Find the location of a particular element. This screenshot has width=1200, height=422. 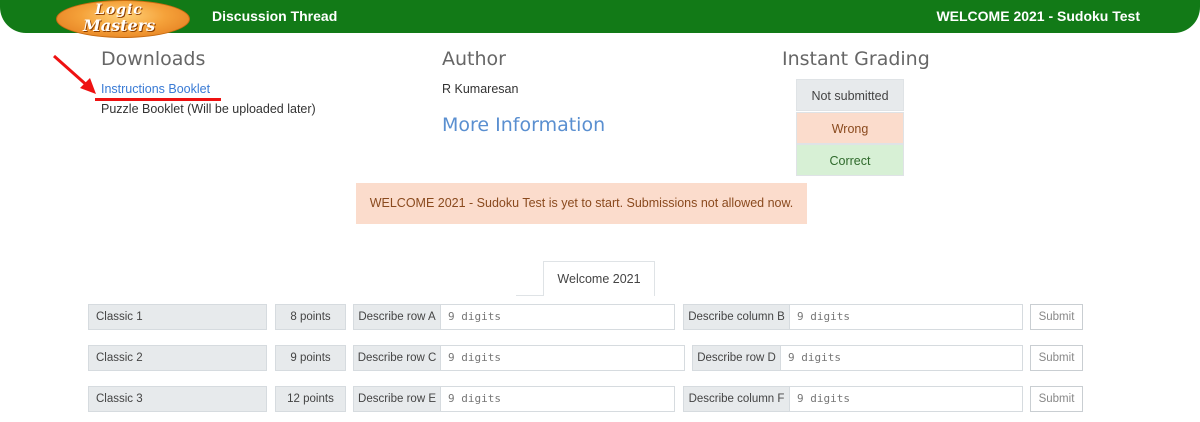

author-heading: Author is located at coordinates (474, 59).